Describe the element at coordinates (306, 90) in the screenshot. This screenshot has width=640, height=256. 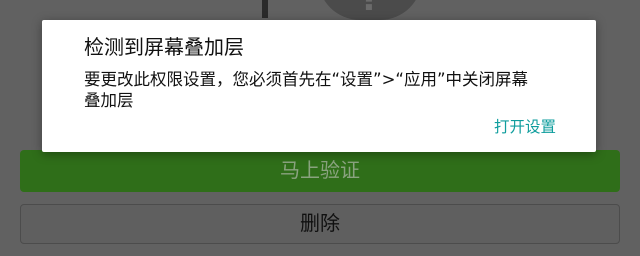
I see `dialog-message: 要更改此权限设置，您必须首先在“设置”>“应用”中关闭屏幕叠加层` at that location.